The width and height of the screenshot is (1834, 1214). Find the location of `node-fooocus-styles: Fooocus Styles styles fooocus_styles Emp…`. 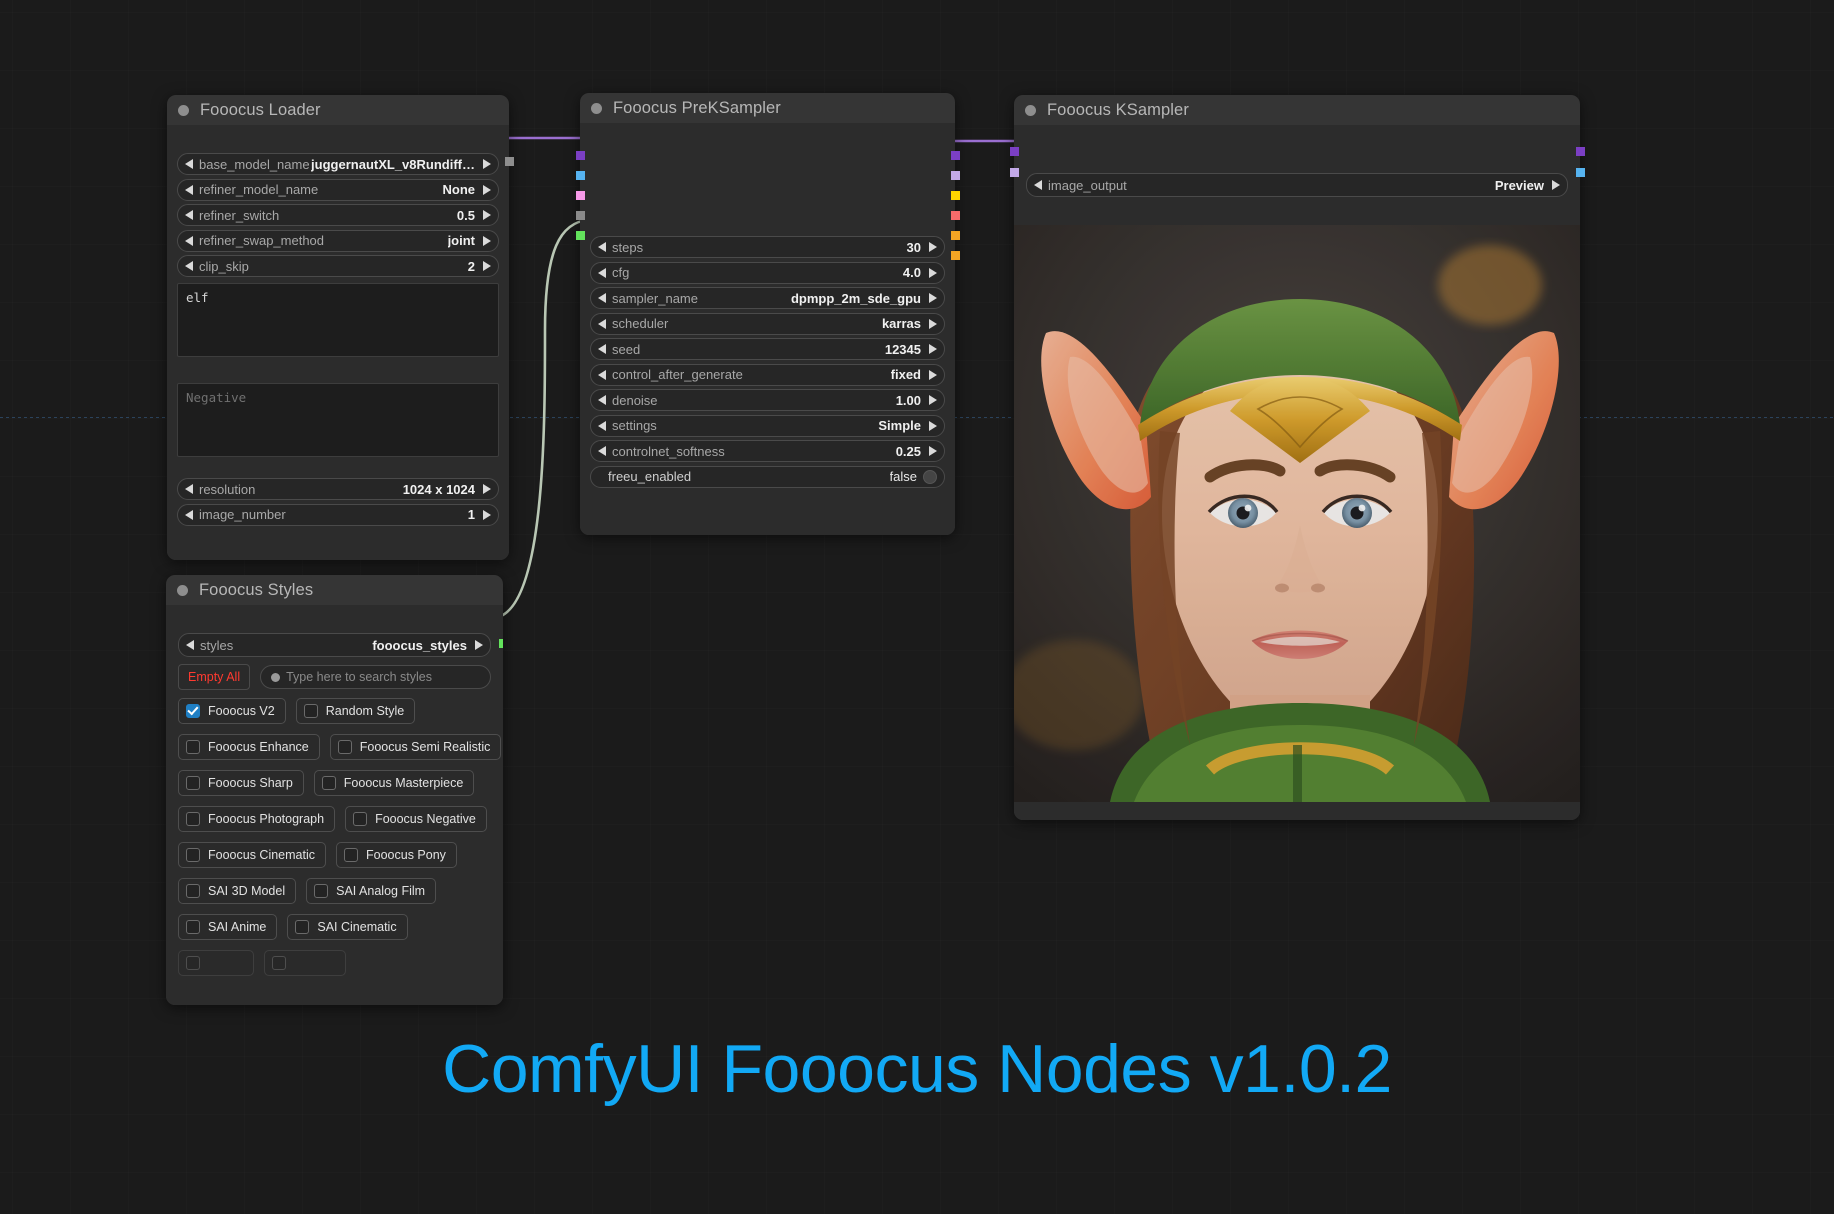

node-fooocus-styles: Fooocus Styles styles fooocus_styles Emp… is located at coordinates (334, 790).